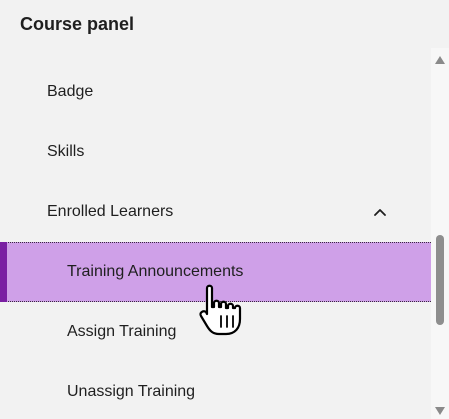 The height and width of the screenshot is (419, 449). Describe the element at coordinates (380, 212) in the screenshot. I see `chevron-up-icon` at that location.